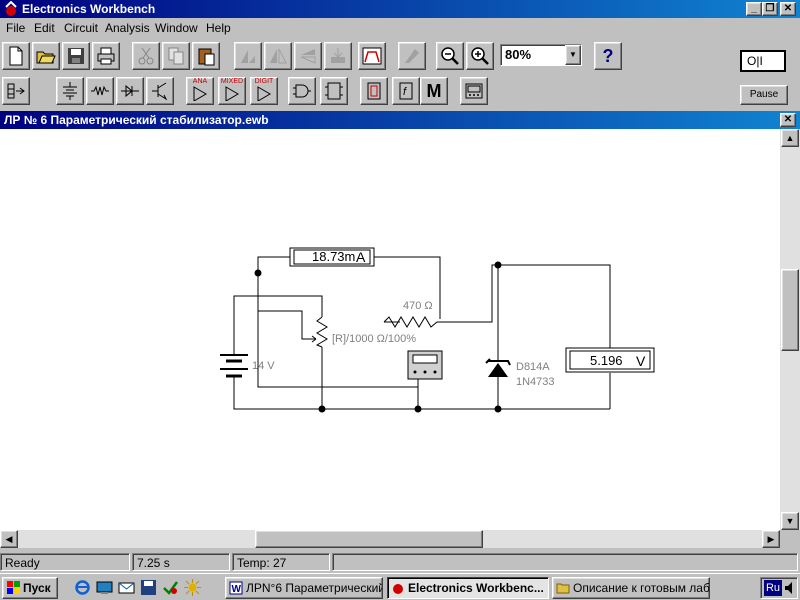  Describe the element at coordinates (264, 81) in the screenshot. I see `digital-label: DIGIT` at that location.